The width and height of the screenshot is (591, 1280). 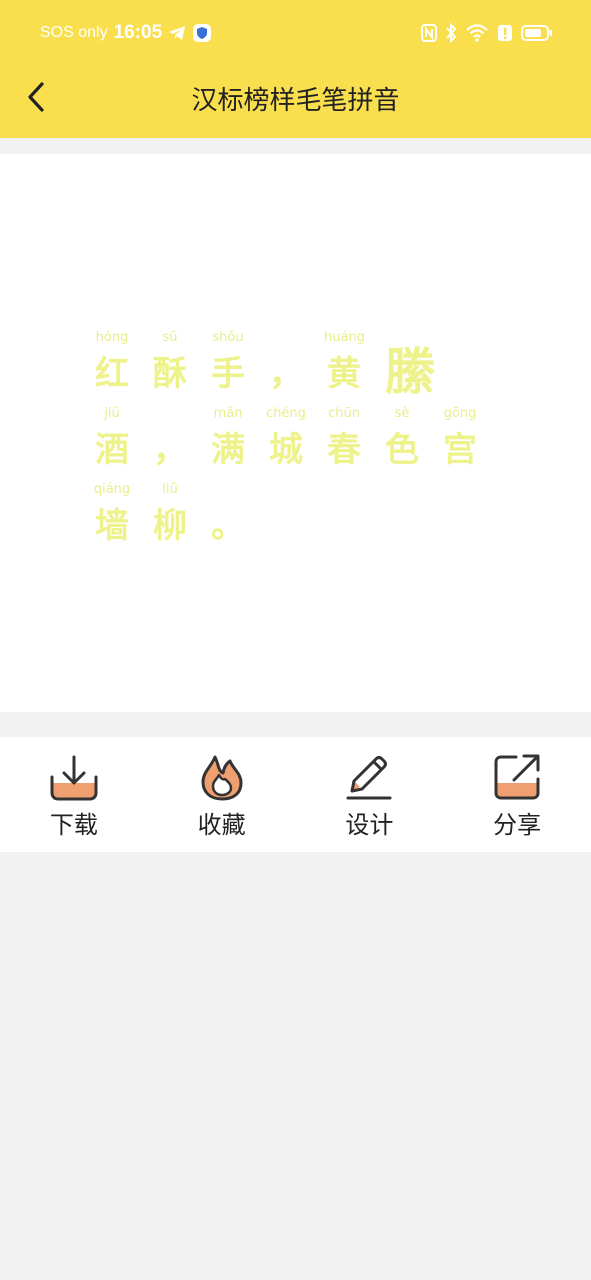 I want to click on poem-line: jiǔ 酒 ， mǎn 满 chéng 城 chūn 春 sè 色 gōng 宫, so click(x=295, y=444).